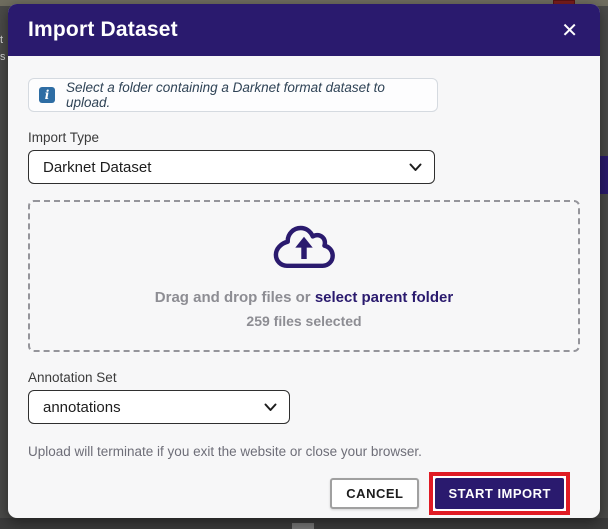 The height and width of the screenshot is (529, 608). What do you see at coordinates (569, 30) in the screenshot?
I see `close-icon: ✕` at bounding box center [569, 30].